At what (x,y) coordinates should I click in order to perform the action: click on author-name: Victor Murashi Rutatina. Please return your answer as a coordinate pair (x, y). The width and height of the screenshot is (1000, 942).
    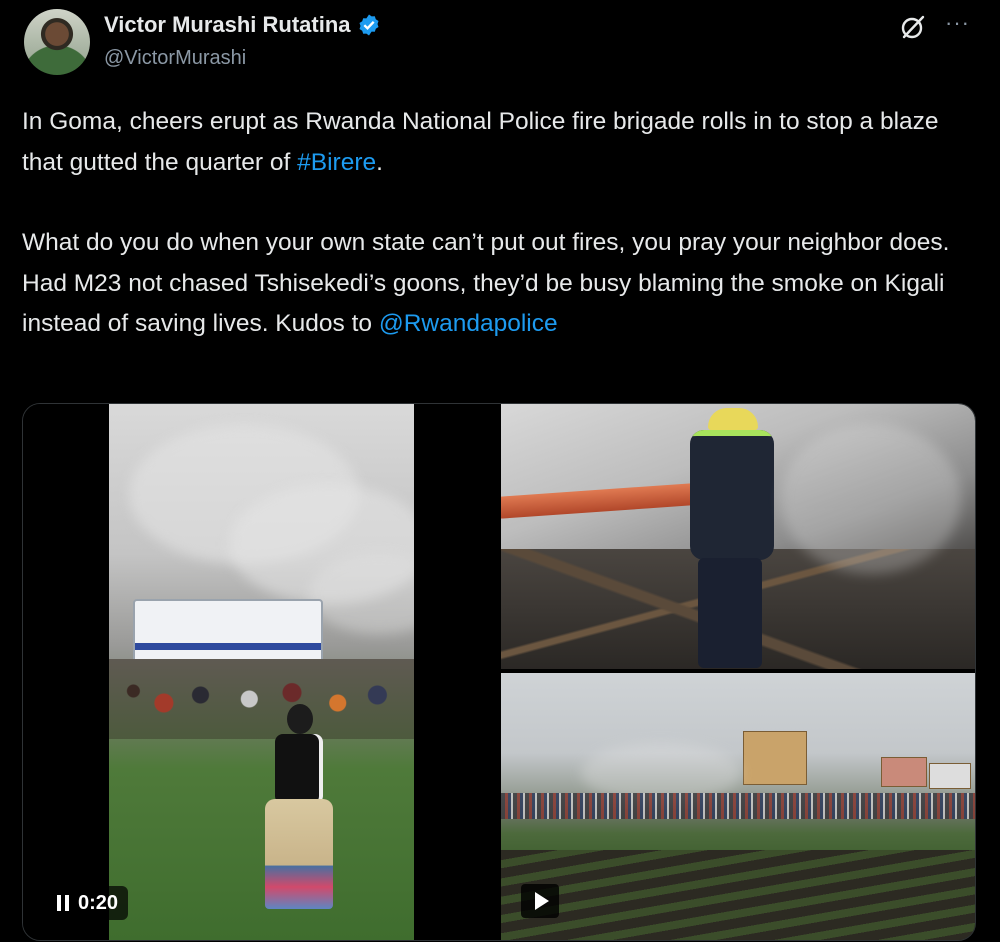
    Looking at the image, I should click on (227, 25).